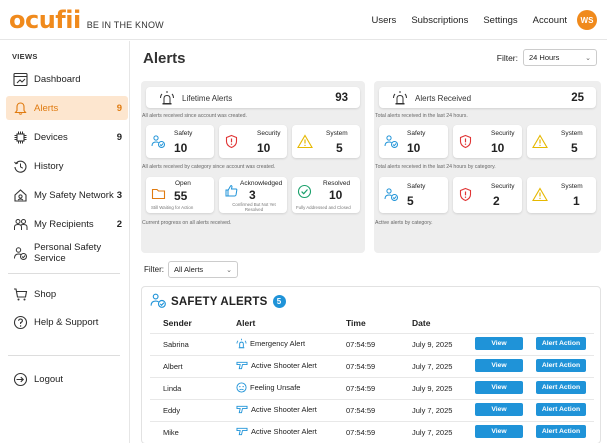  I want to click on avatar: WS, so click(587, 20).